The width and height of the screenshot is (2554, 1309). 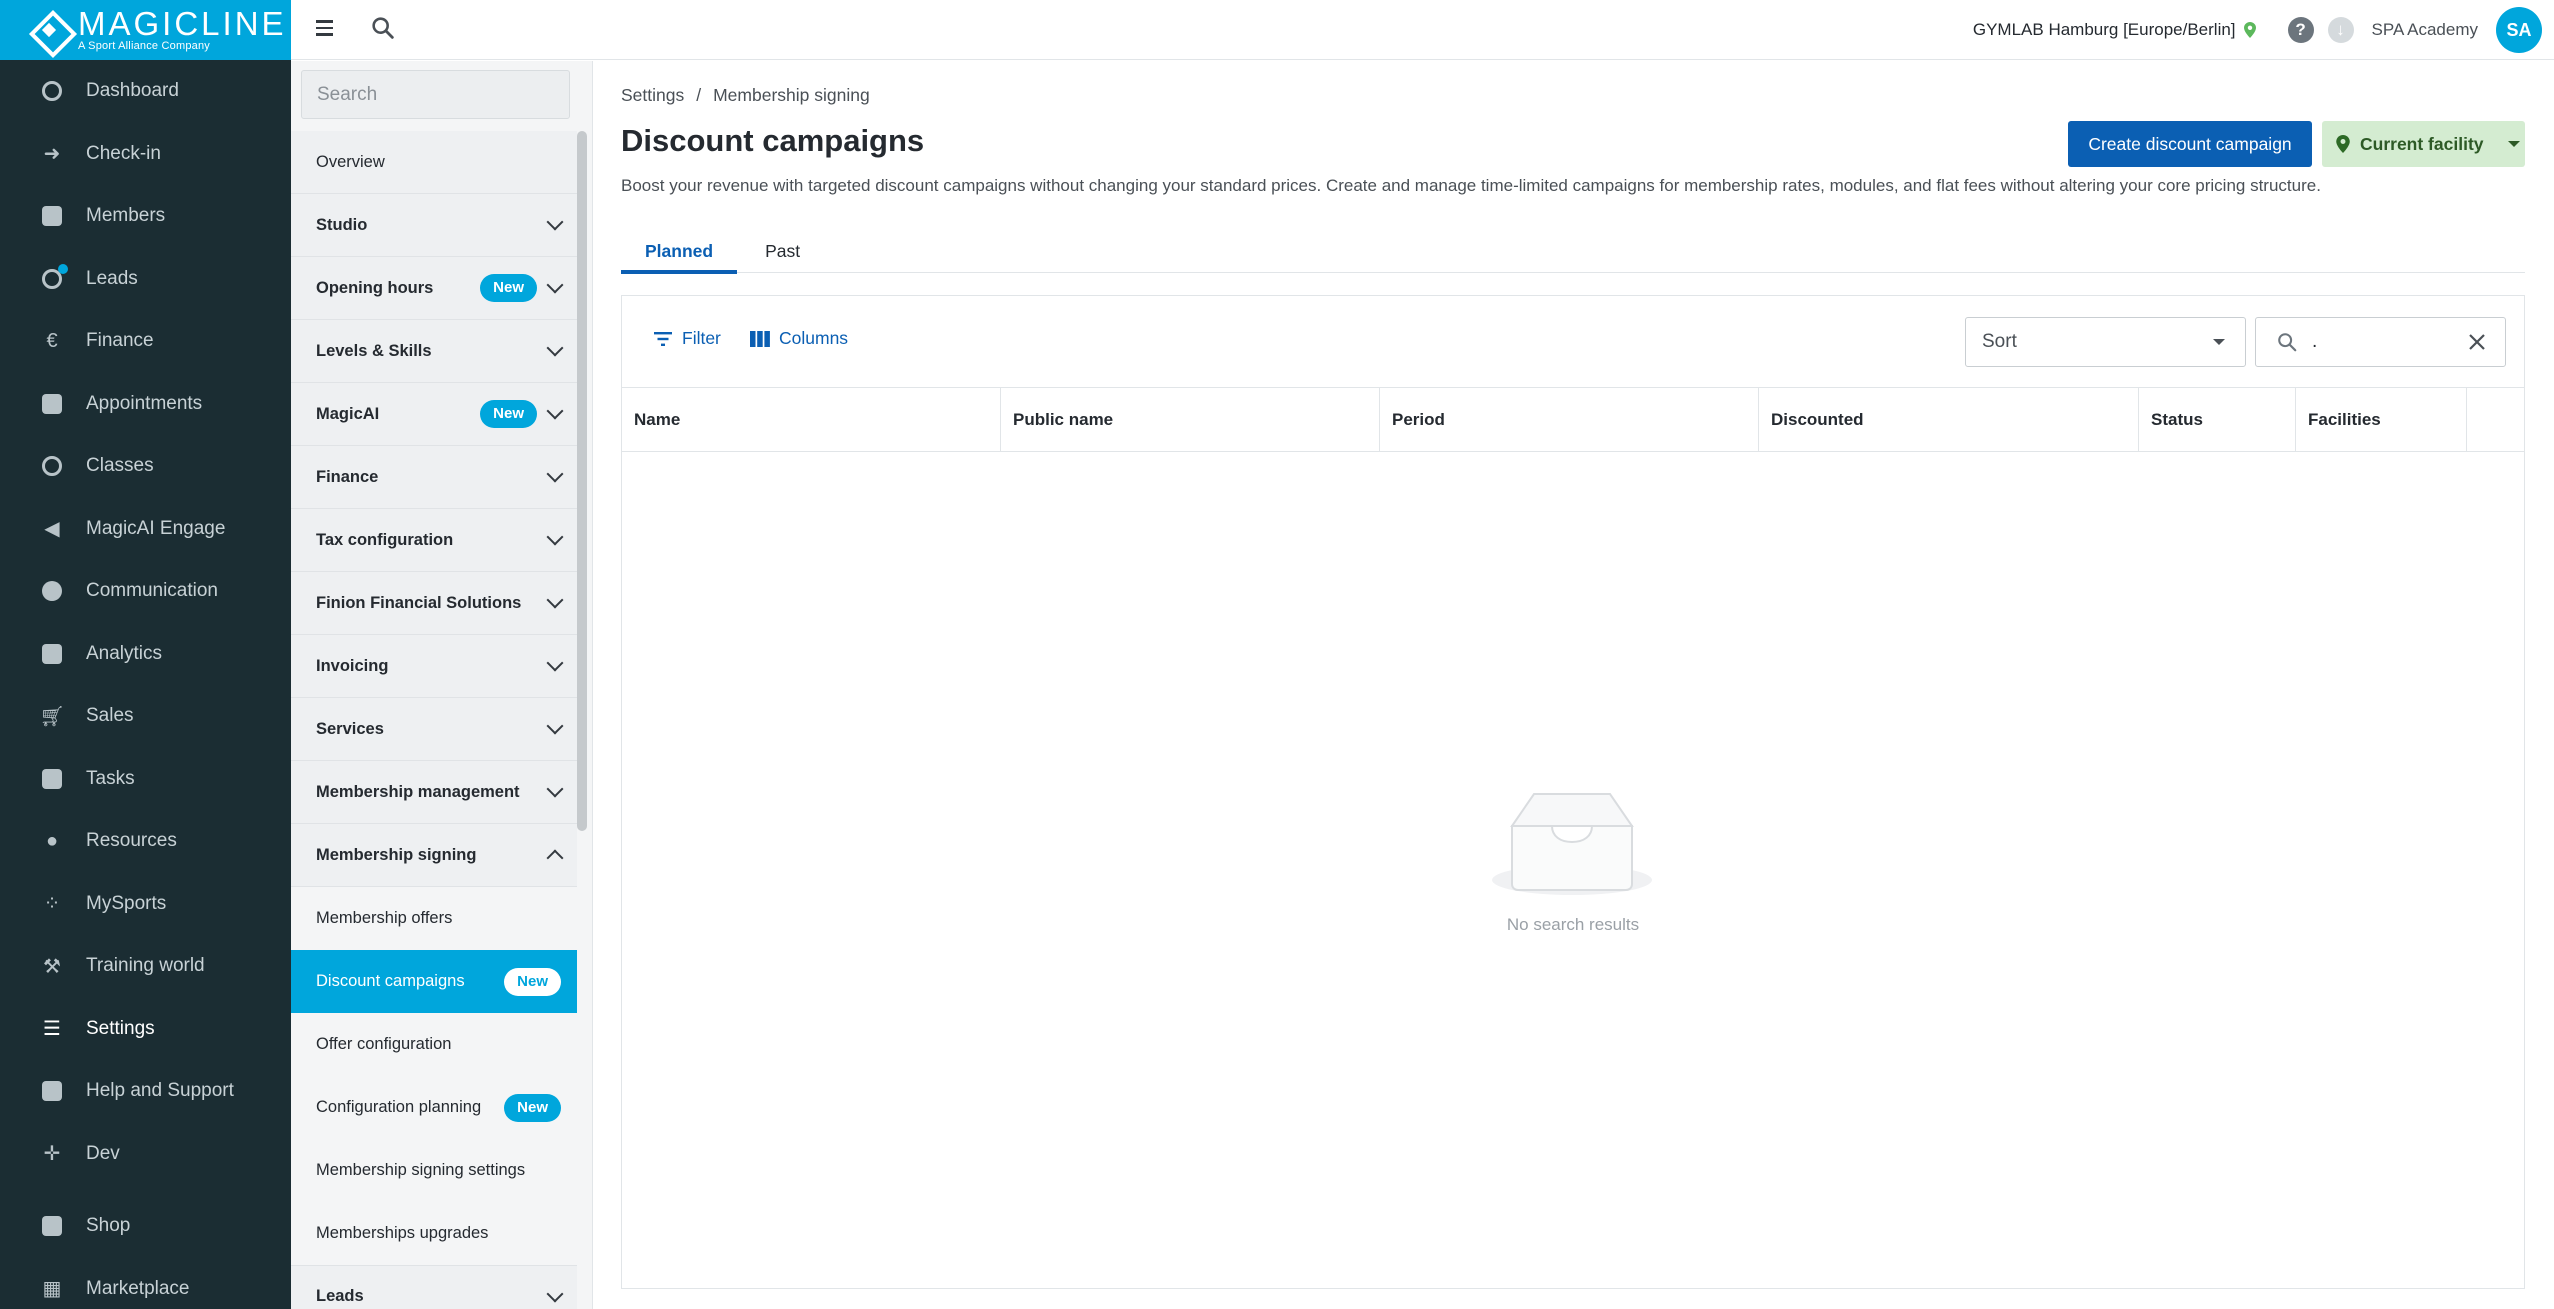 What do you see at coordinates (663, 338) in the screenshot?
I see `filter-icon` at bounding box center [663, 338].